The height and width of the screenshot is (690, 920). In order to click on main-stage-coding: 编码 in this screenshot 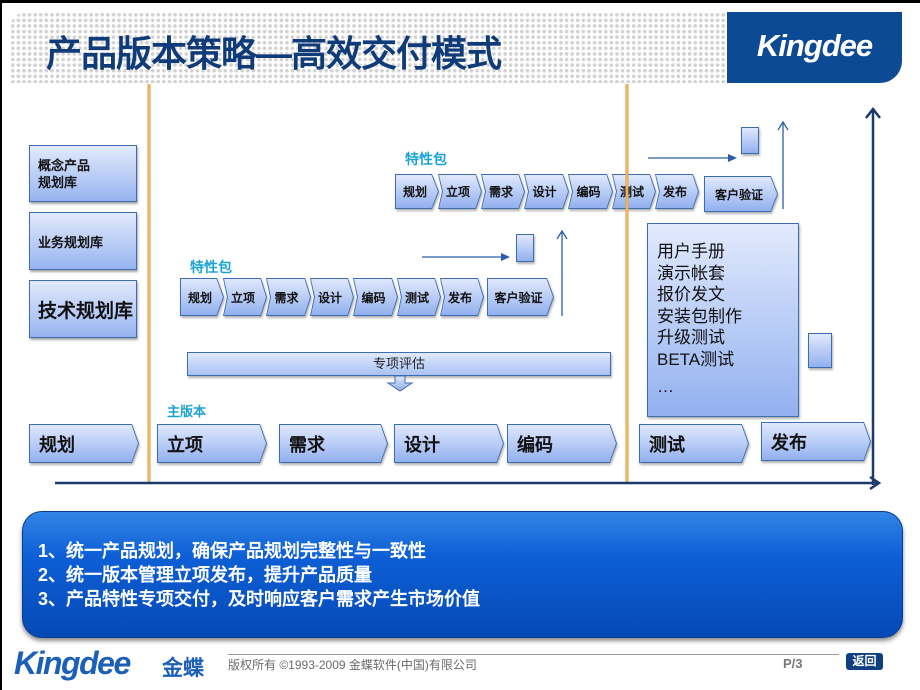, I will do `click(562, 443)`.